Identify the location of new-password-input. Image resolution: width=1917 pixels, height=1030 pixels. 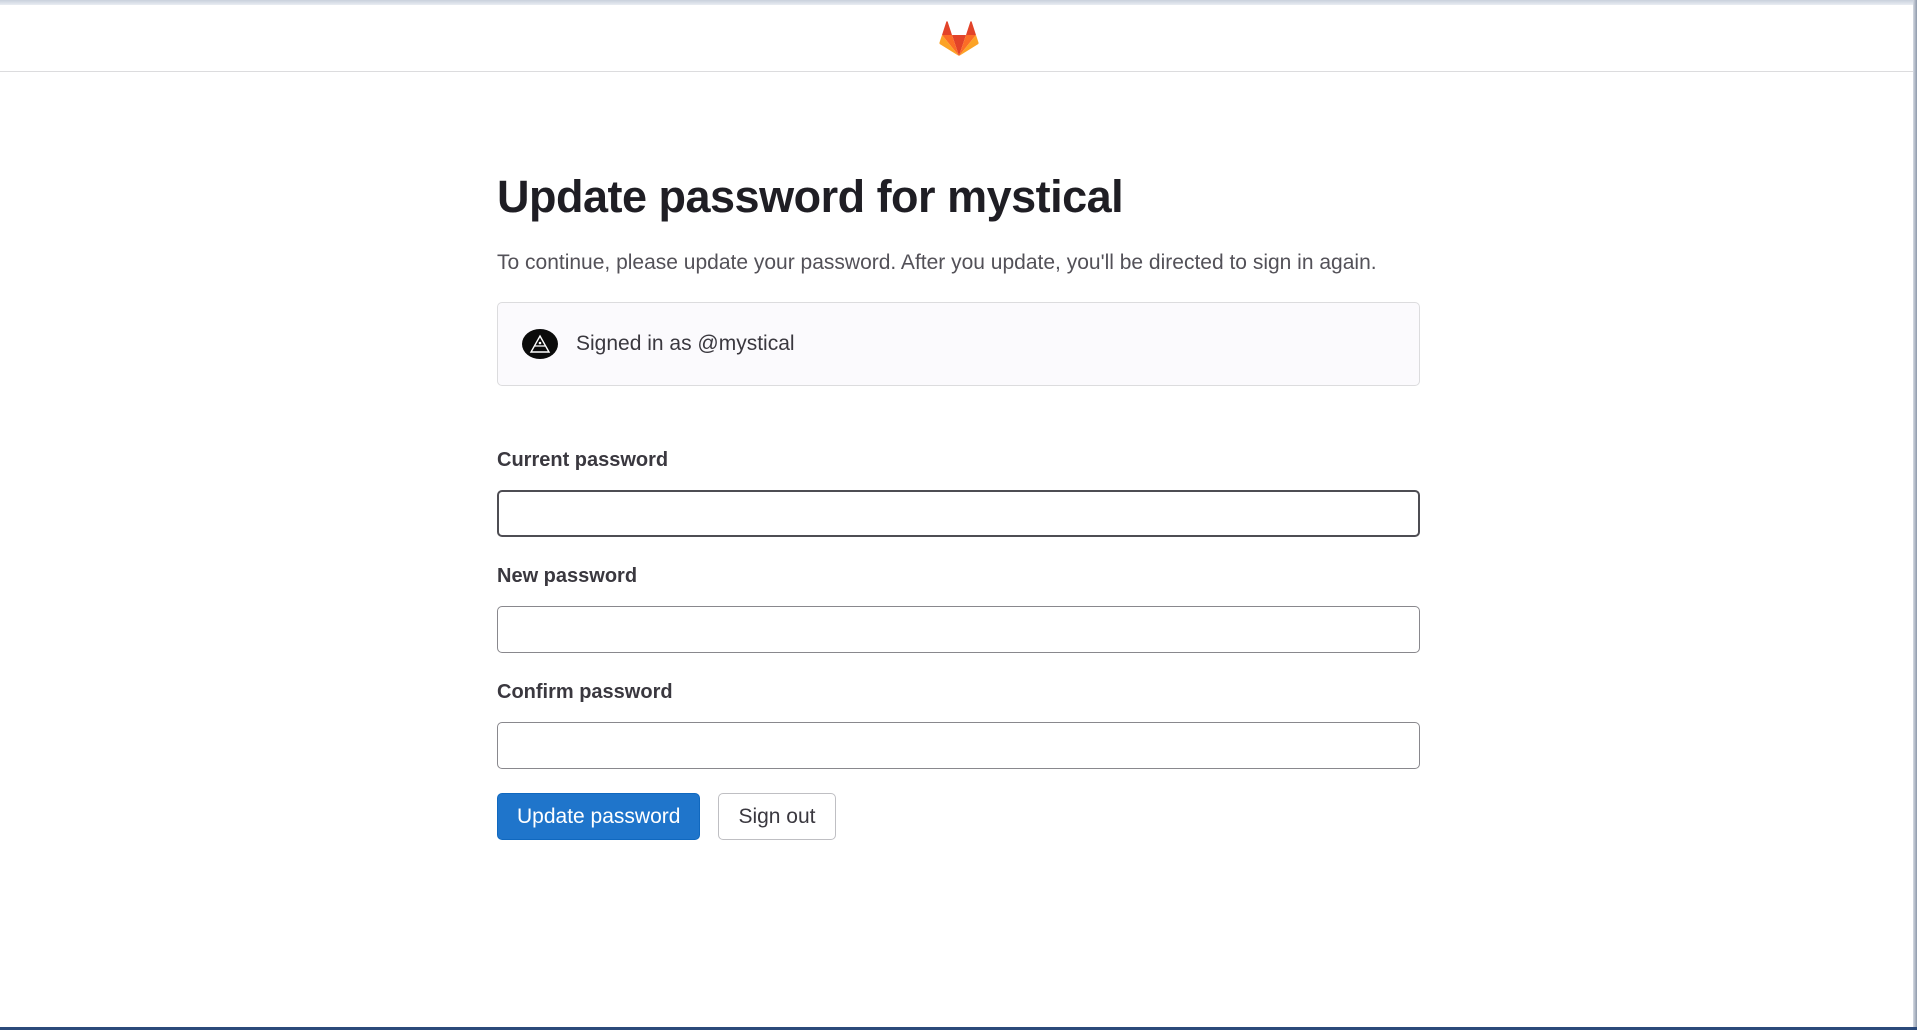
(958, 629).